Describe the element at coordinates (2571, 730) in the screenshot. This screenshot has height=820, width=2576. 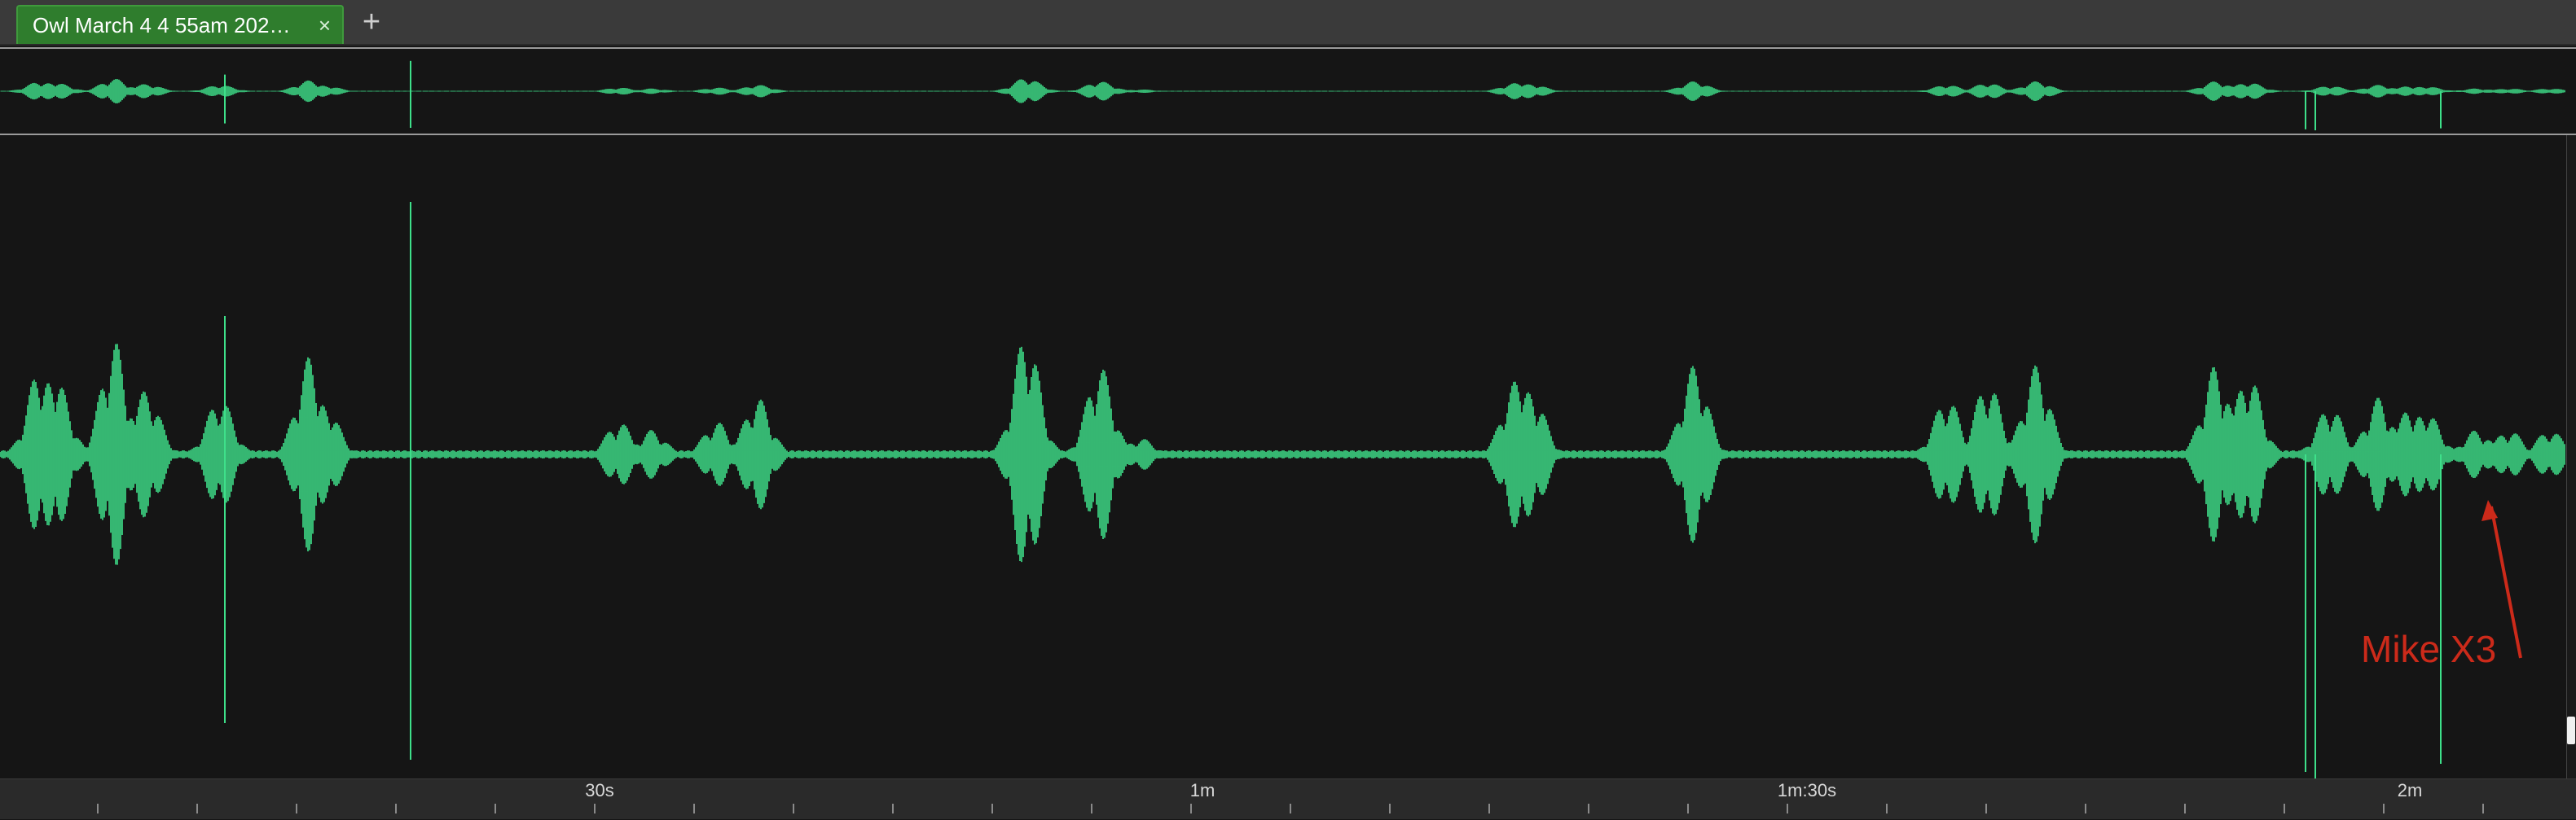
I see `scrollbar-thumb` at that location.